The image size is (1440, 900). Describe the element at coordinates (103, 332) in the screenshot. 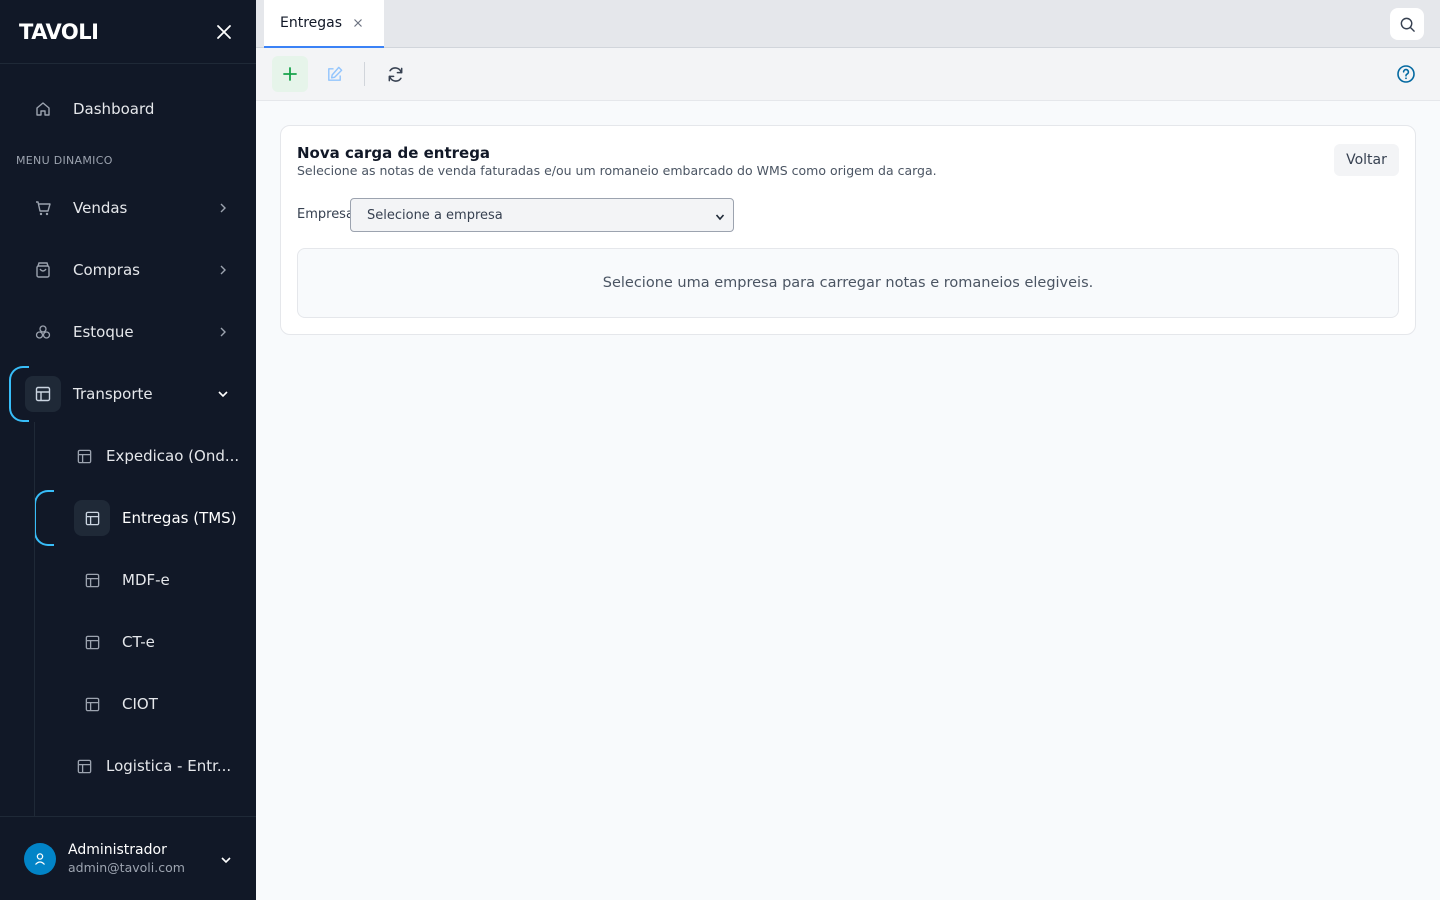

I see `sidebar-item-label: Estoque` at that location.